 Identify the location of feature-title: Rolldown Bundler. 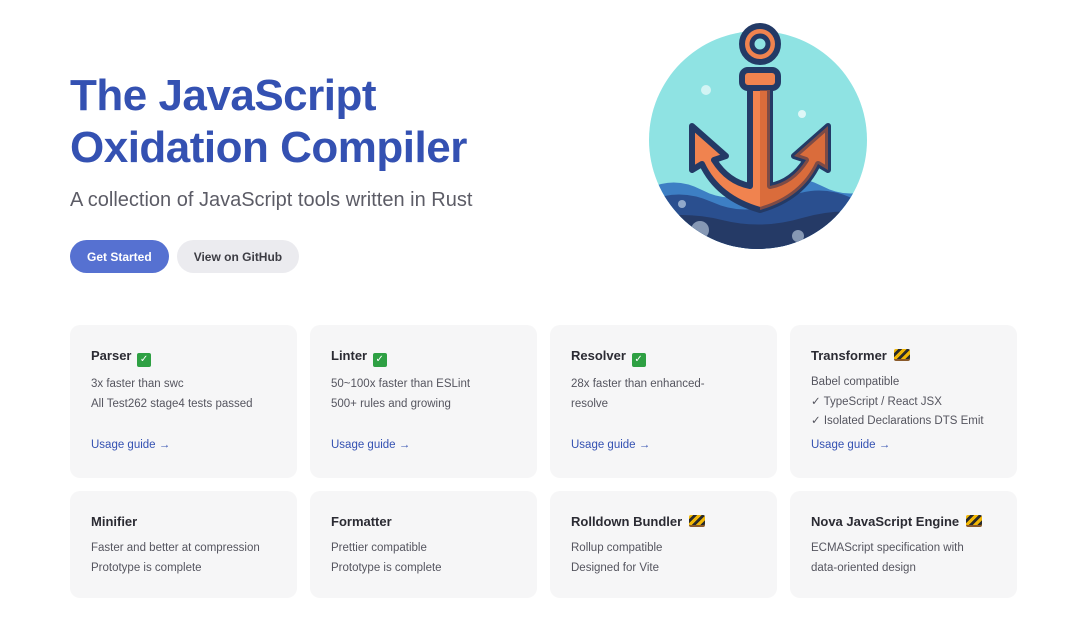
(627, 521).